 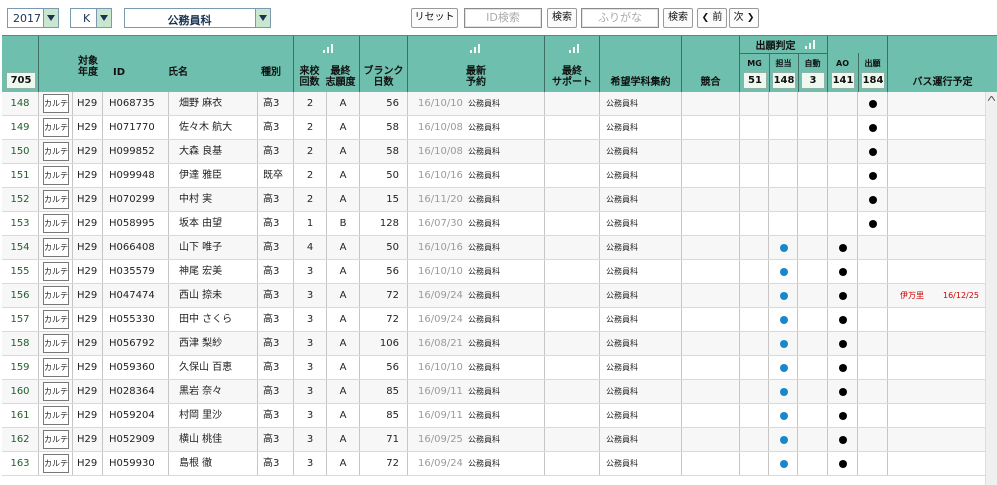 What do you see at coordinates (434, 18) in the screenshot?
I see `reset-button: リセット` at bounding box center [434, 18].